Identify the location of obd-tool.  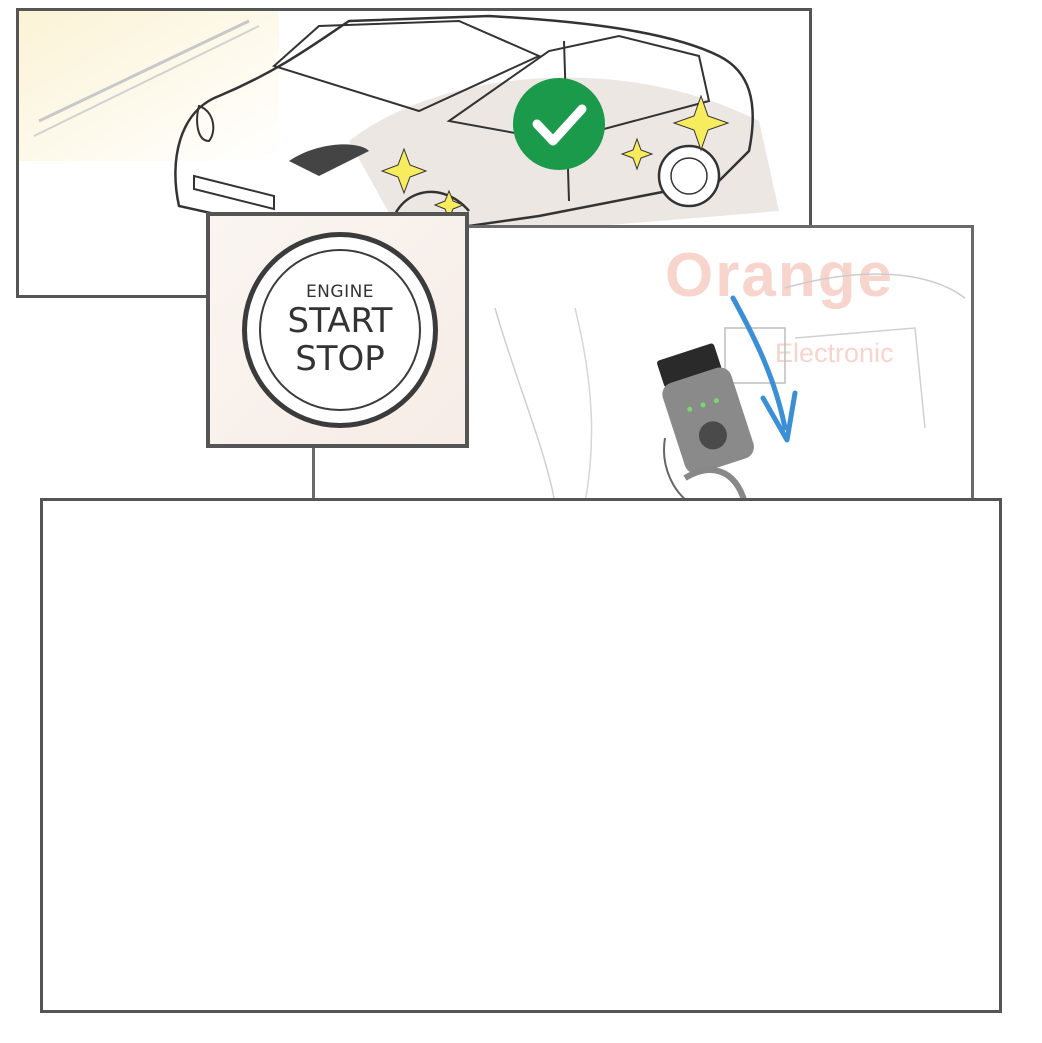
(705, 408).